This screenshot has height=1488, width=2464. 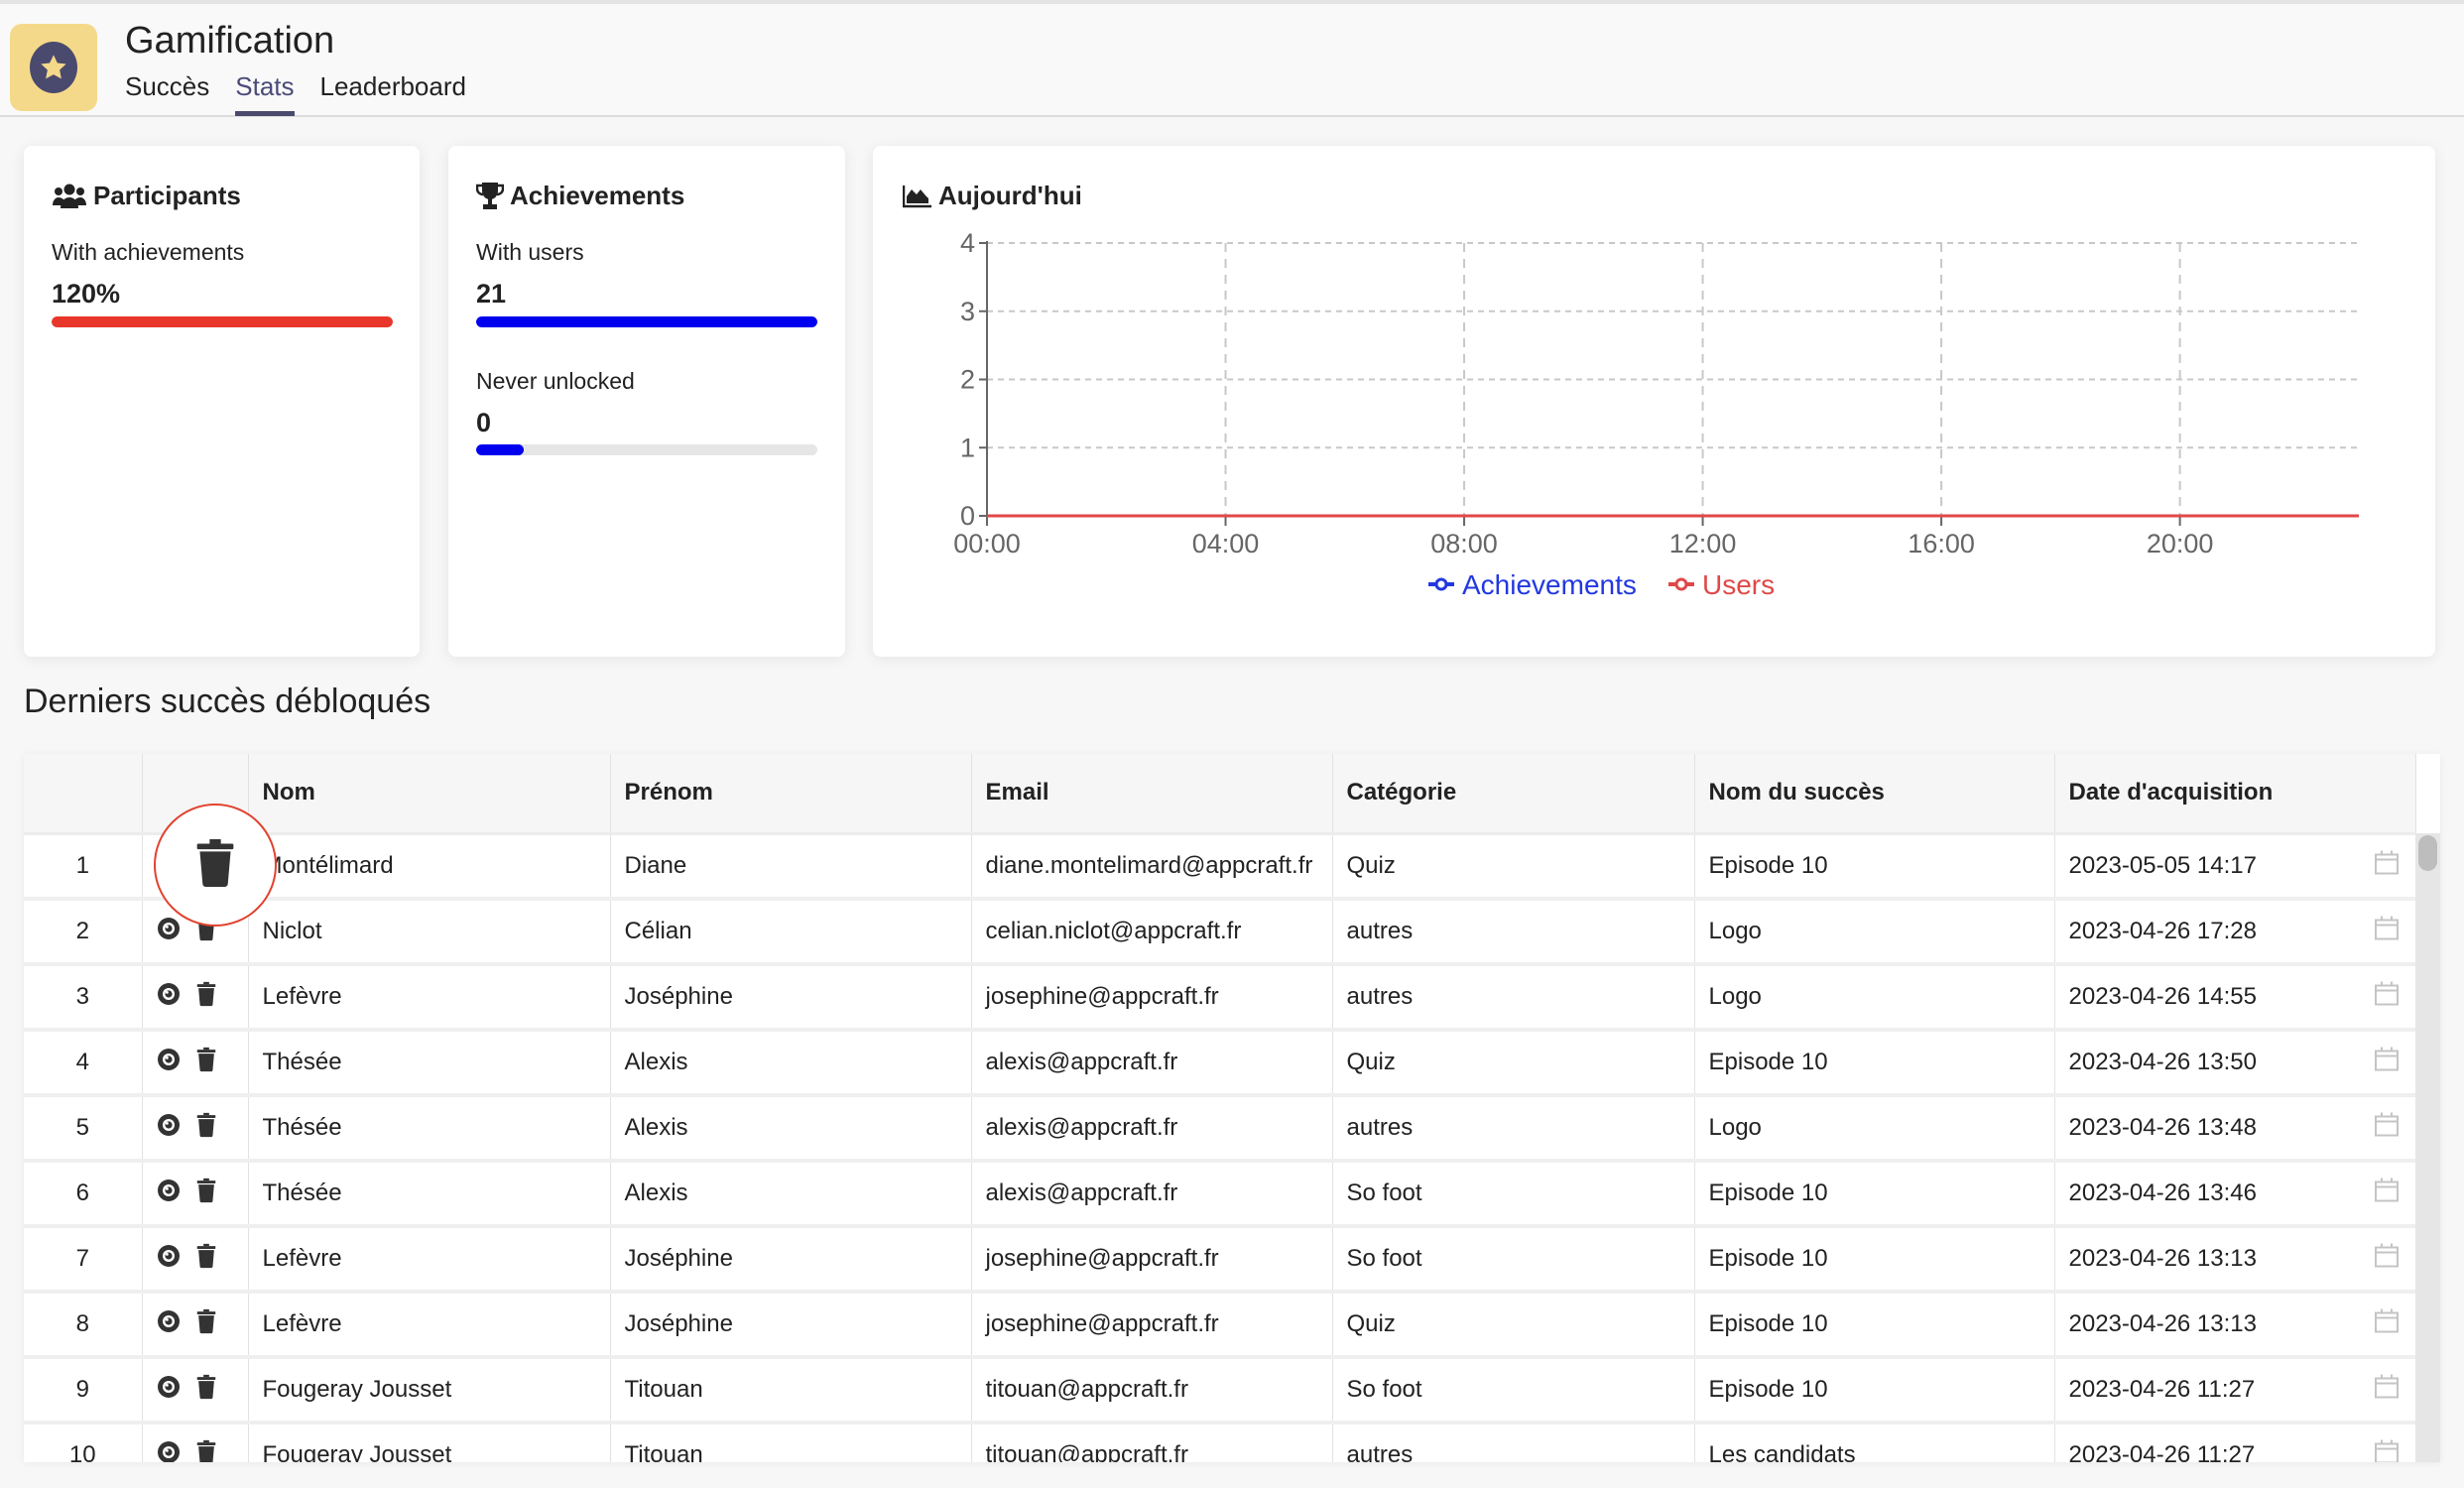 I want to click on scrollbar-thumb, so click(x=2428, y=853).